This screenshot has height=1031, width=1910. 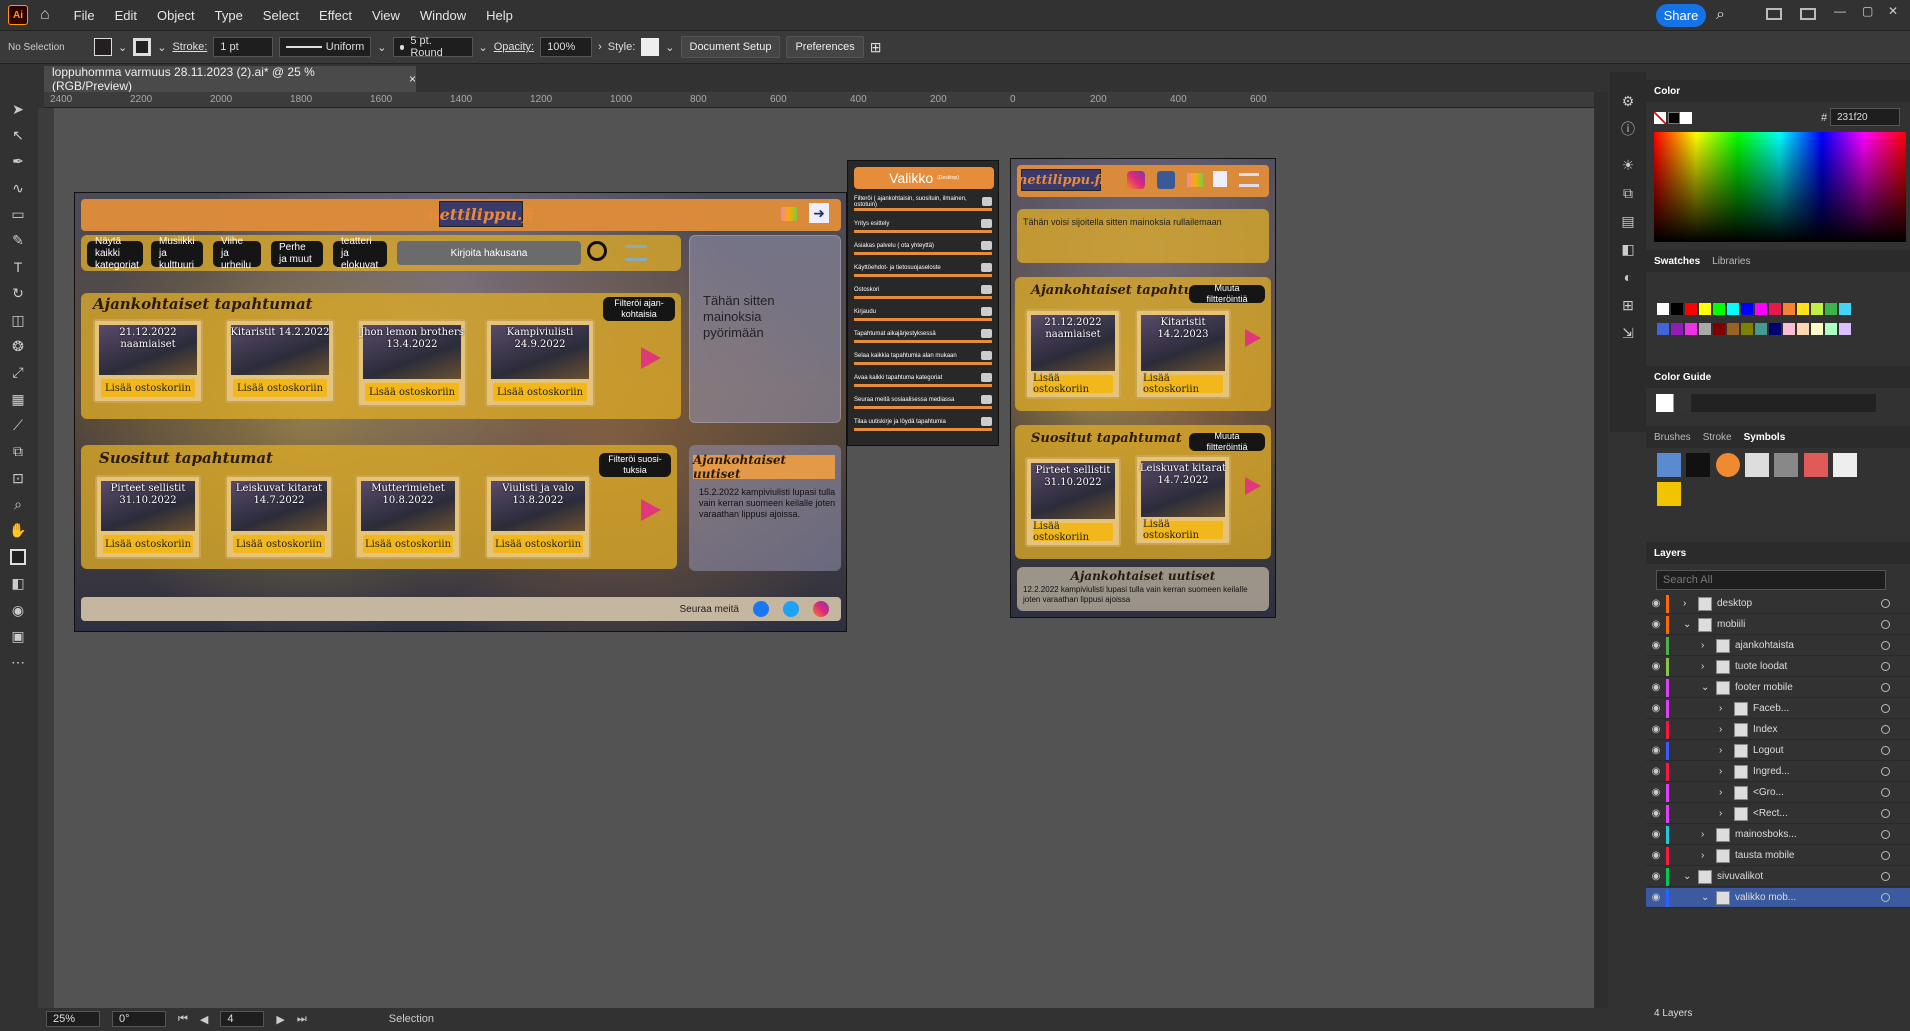 I want to click on paintbrush-tool-icon: ✎, so click(x=18, y=241).